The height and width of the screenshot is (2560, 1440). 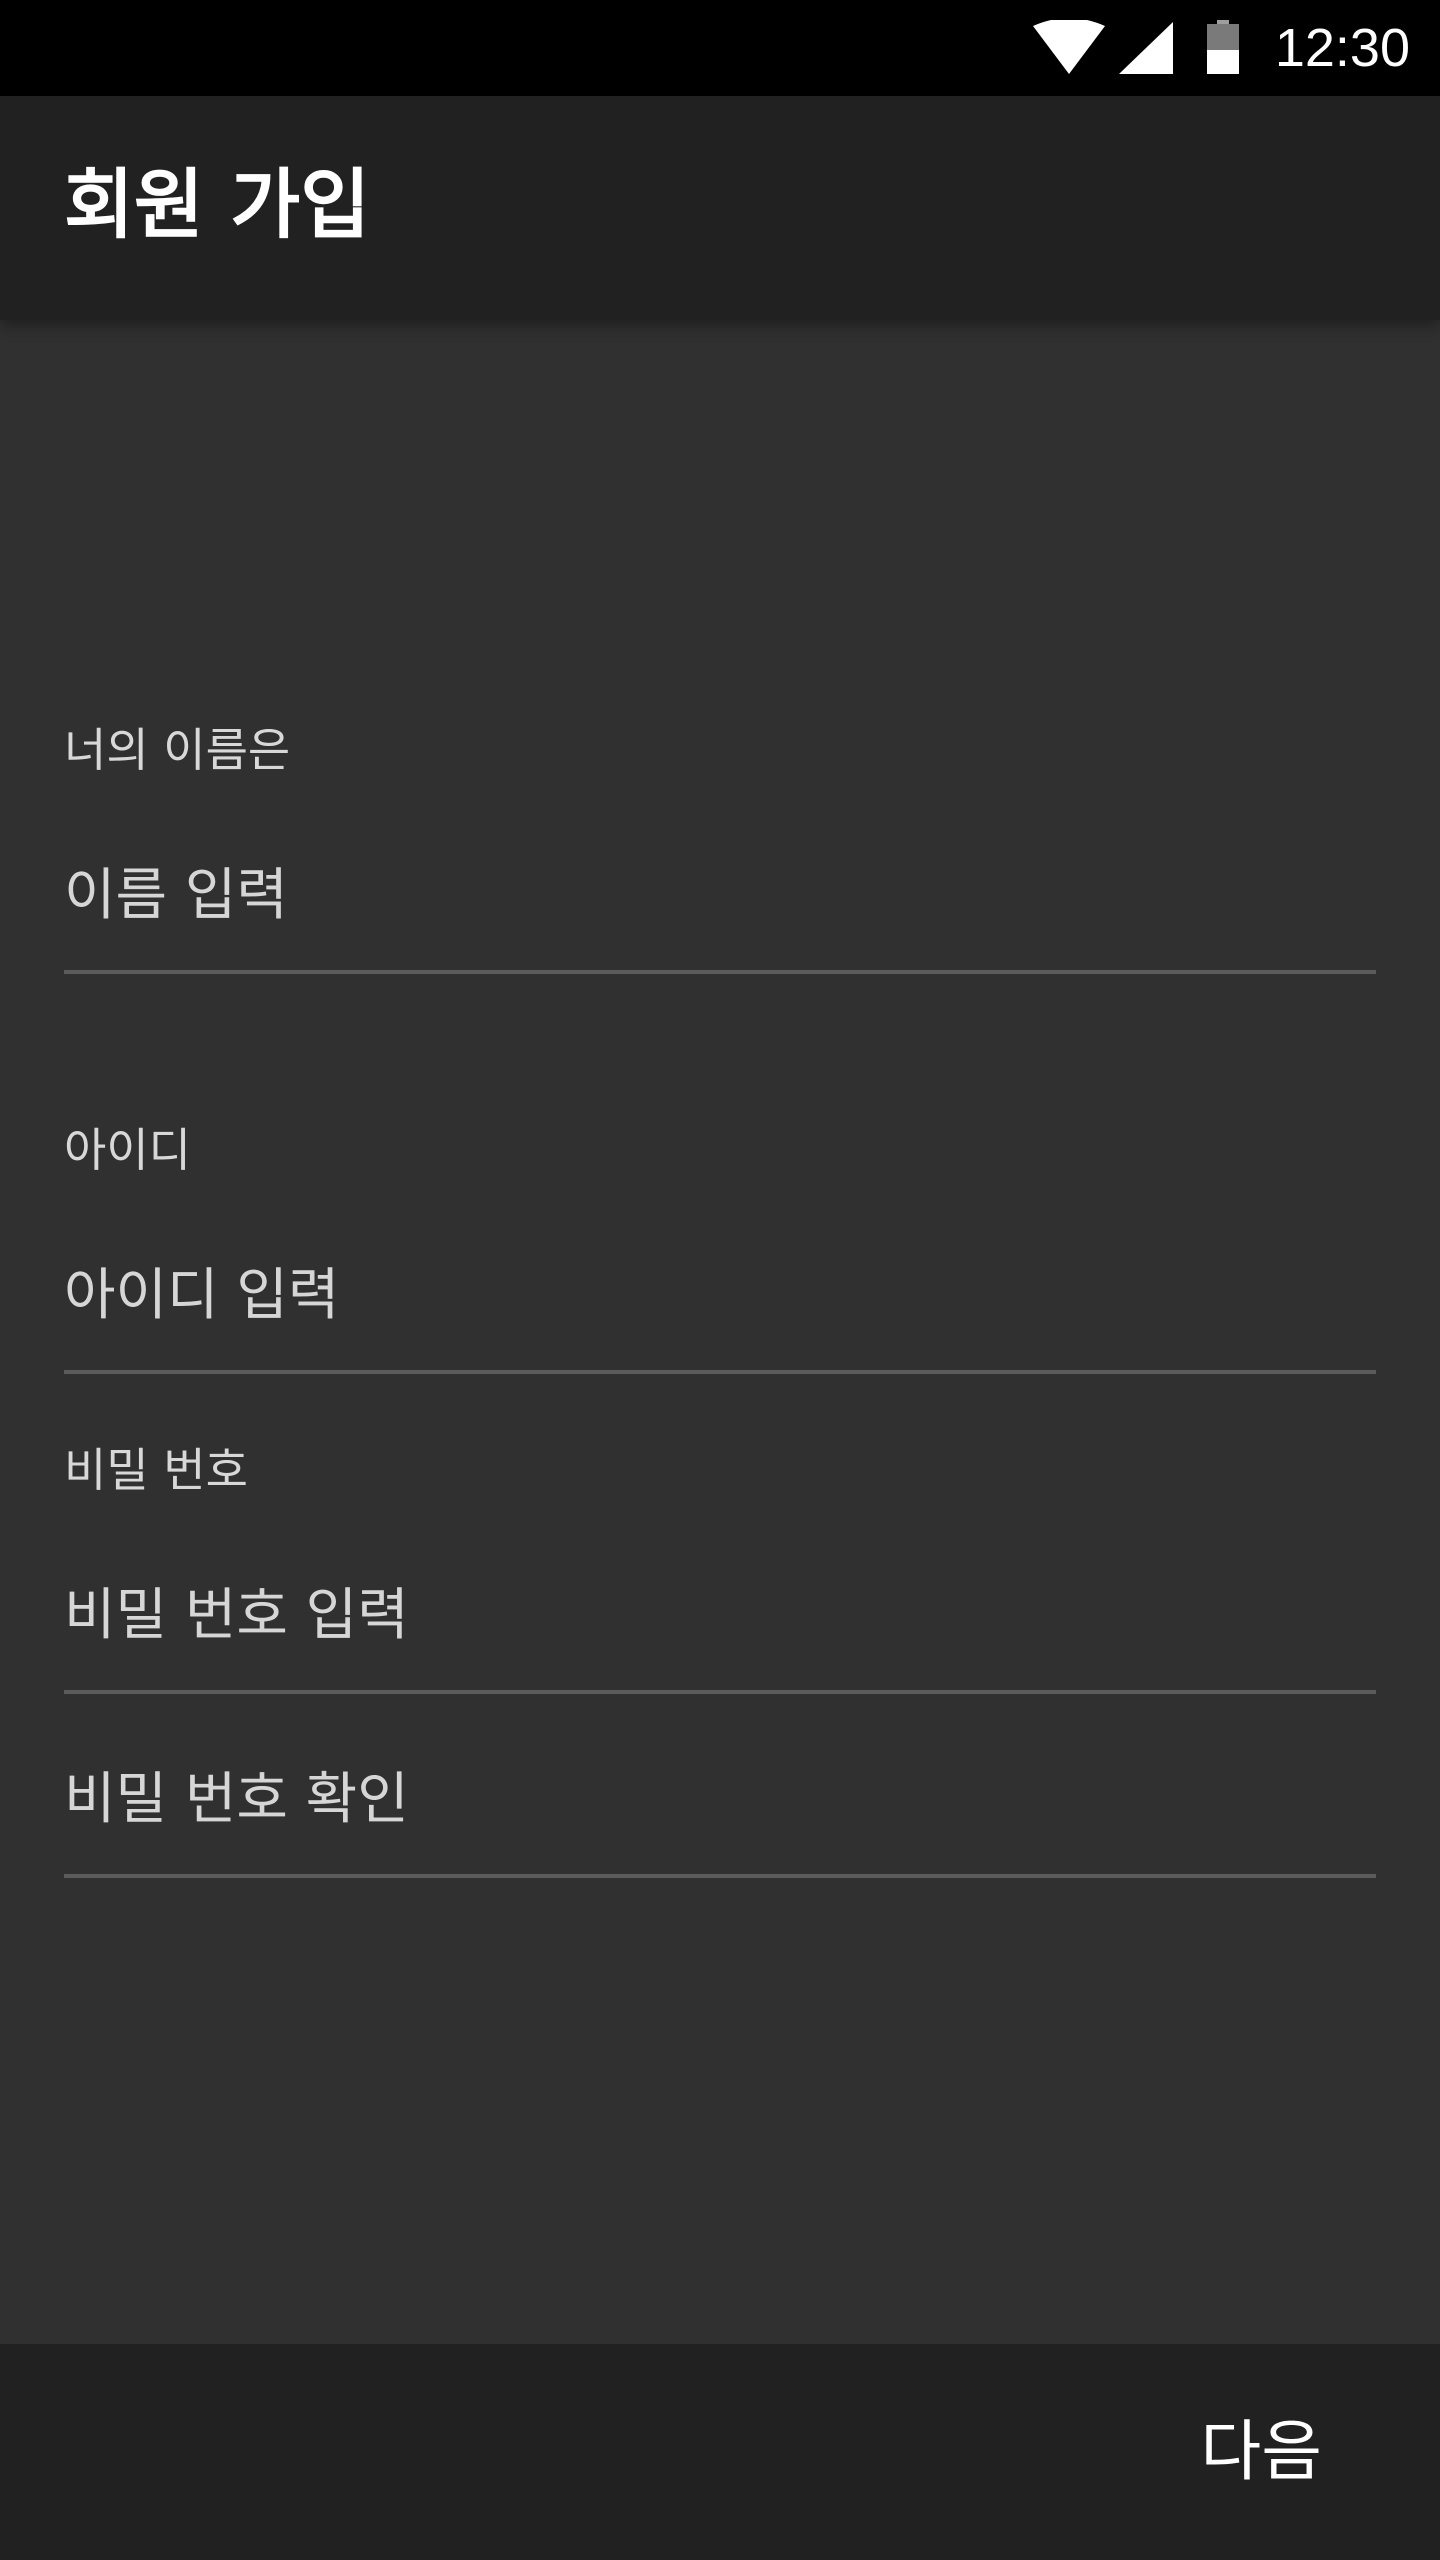 I want to click on id-underline, so click(x=720, y=1372).